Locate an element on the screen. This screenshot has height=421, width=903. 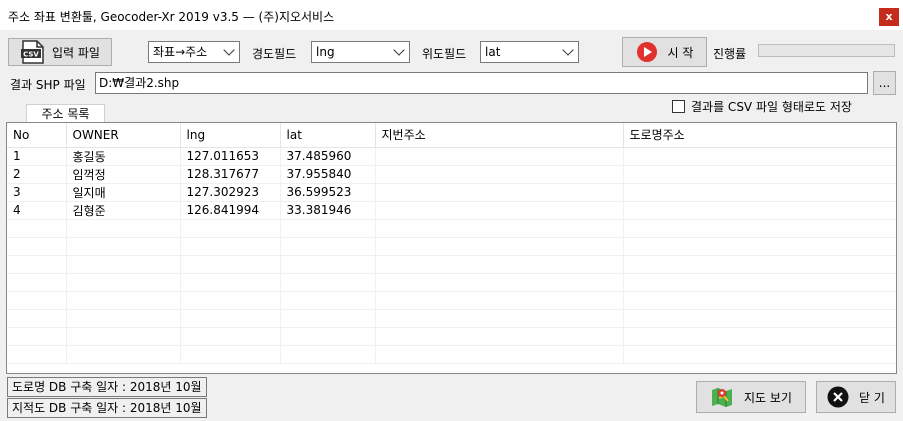
csv-save-checkbox is located at coordinates (678, 106).